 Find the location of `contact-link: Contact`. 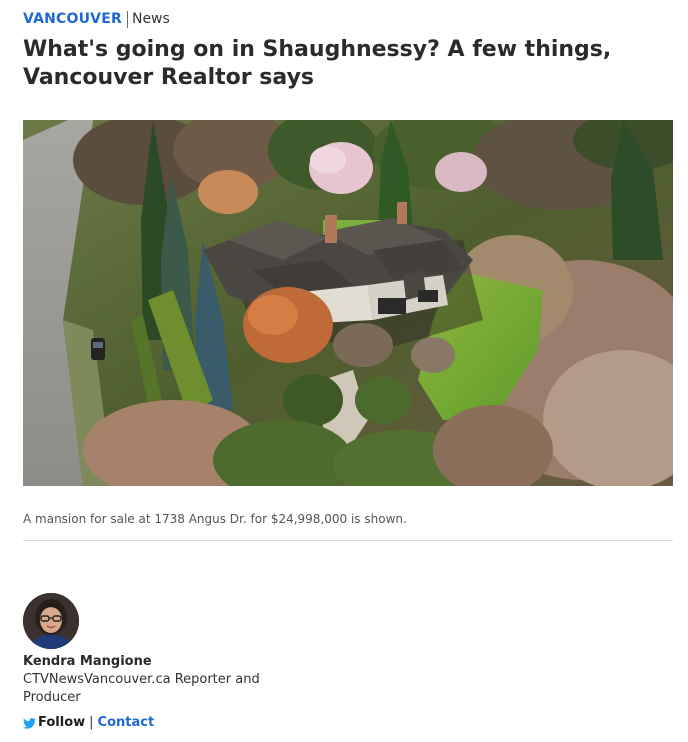

contact-link: Contact is located at coordinates (126, 723).